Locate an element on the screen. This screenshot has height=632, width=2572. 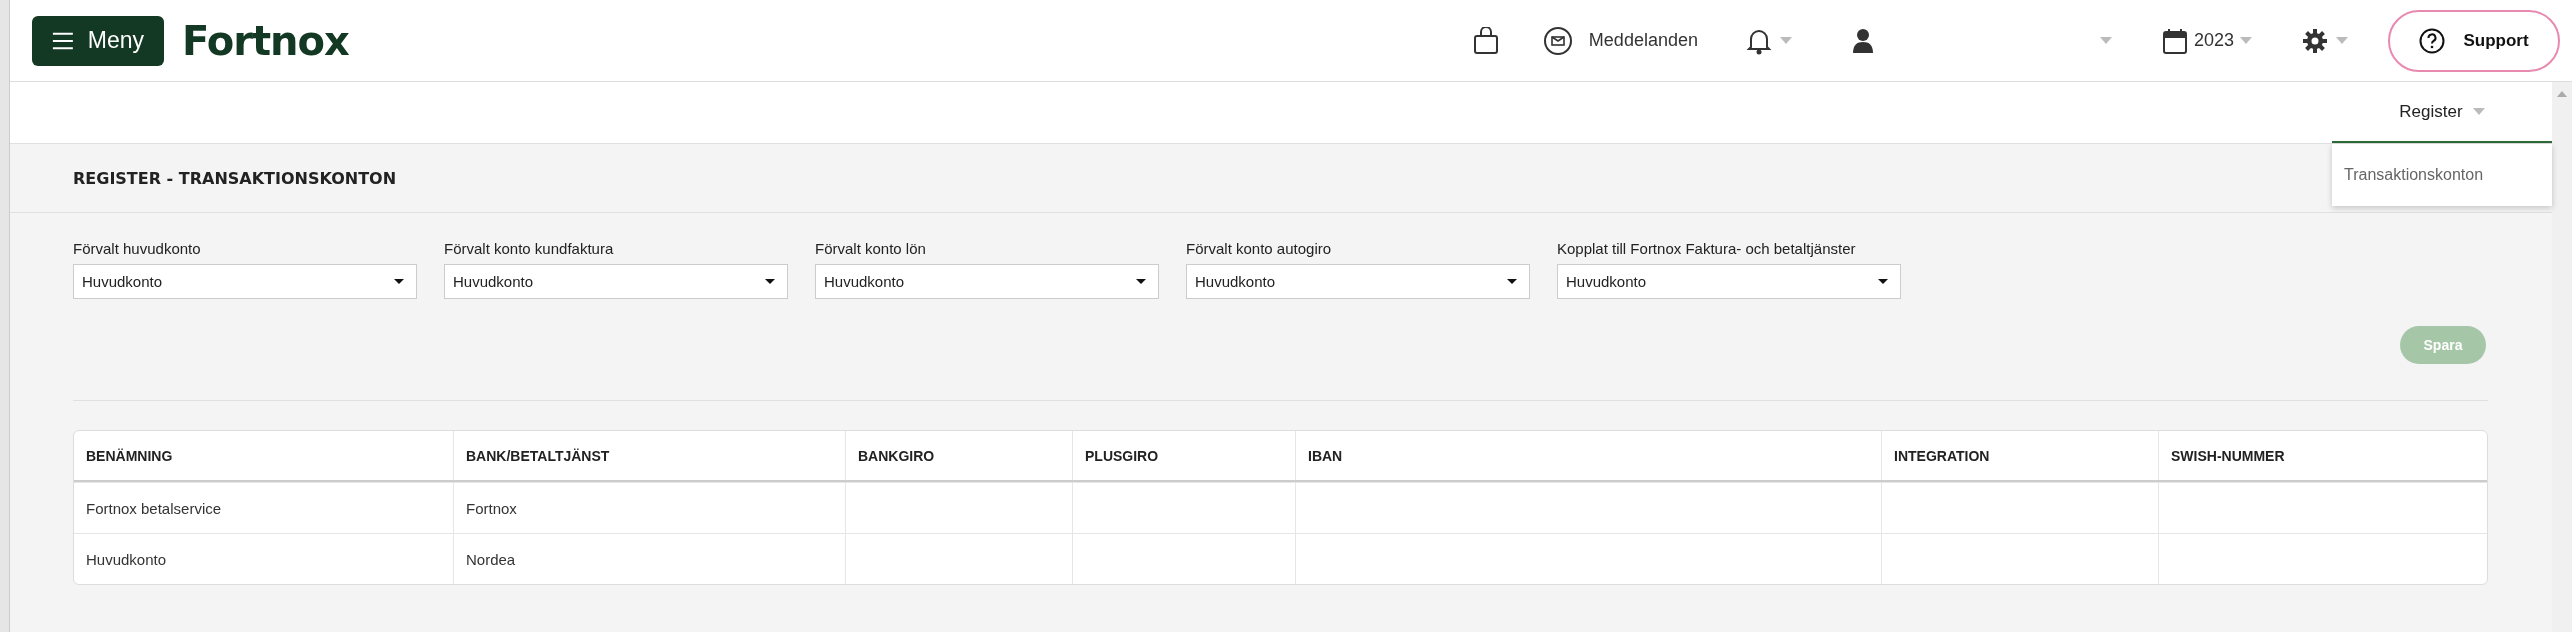
year-selector: 2023 is located at coordinates (2206, 40).